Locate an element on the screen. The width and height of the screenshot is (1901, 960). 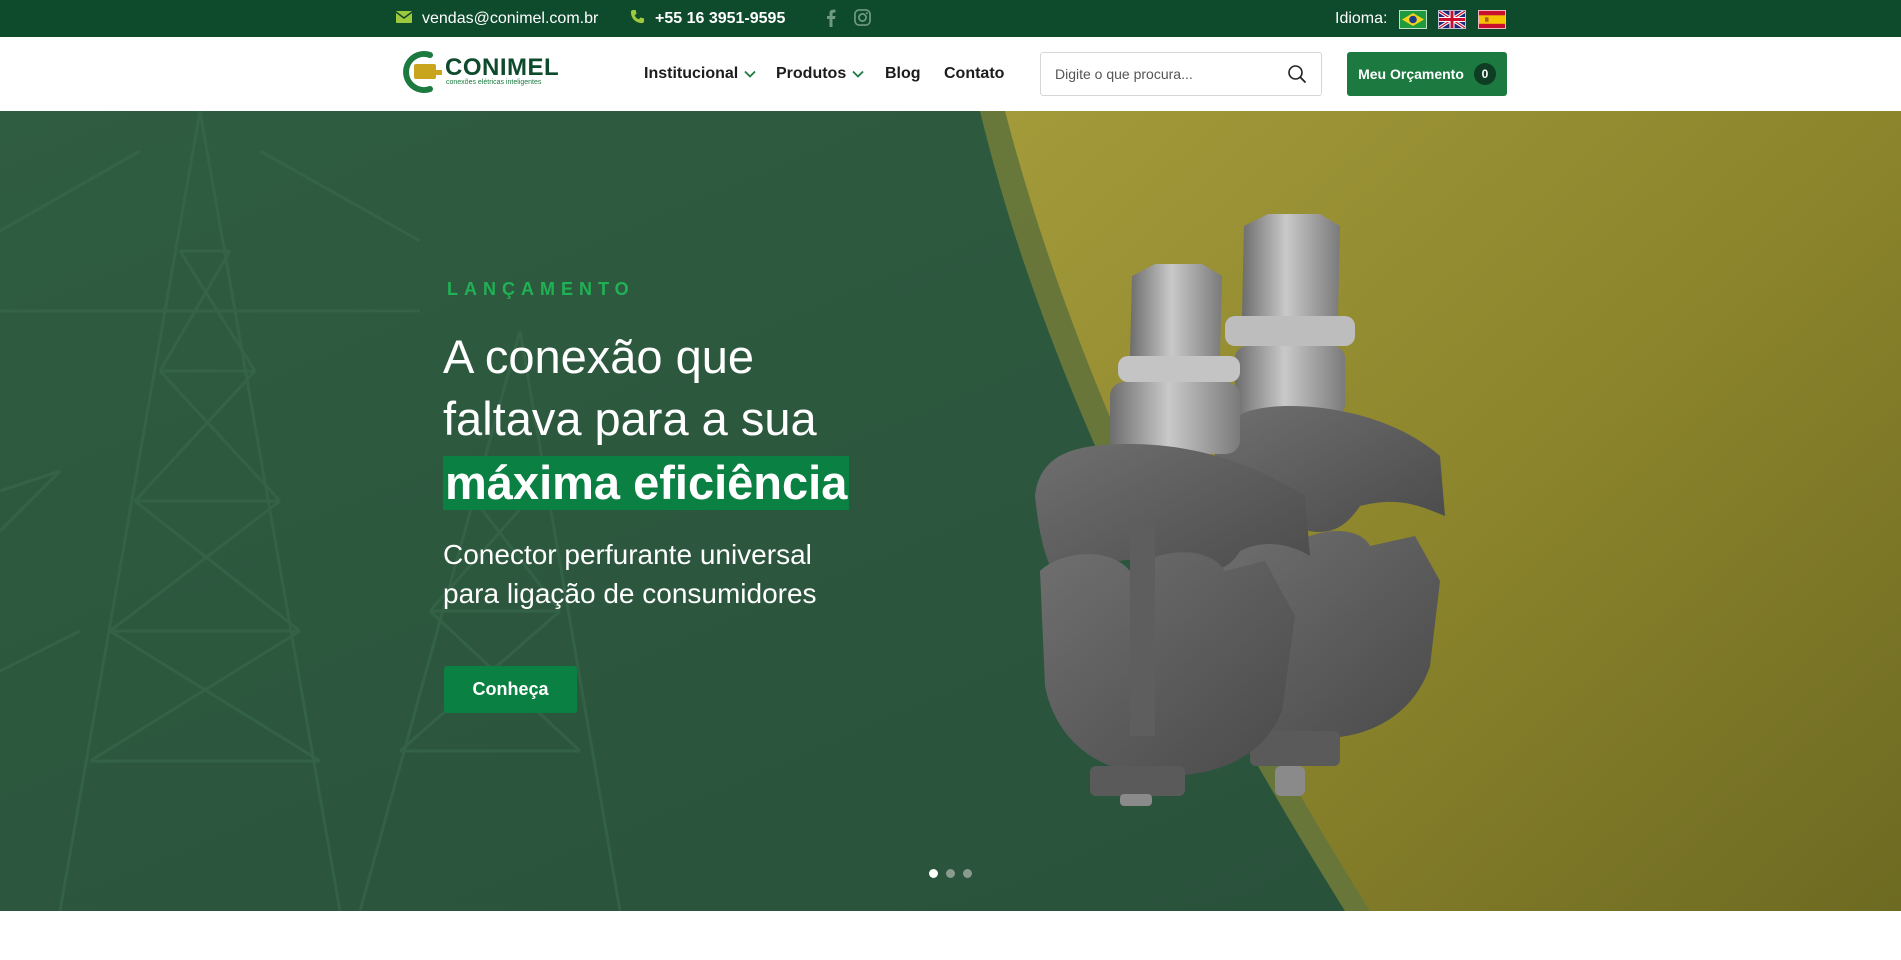
search-icon is located at coordinates (1297, 76).